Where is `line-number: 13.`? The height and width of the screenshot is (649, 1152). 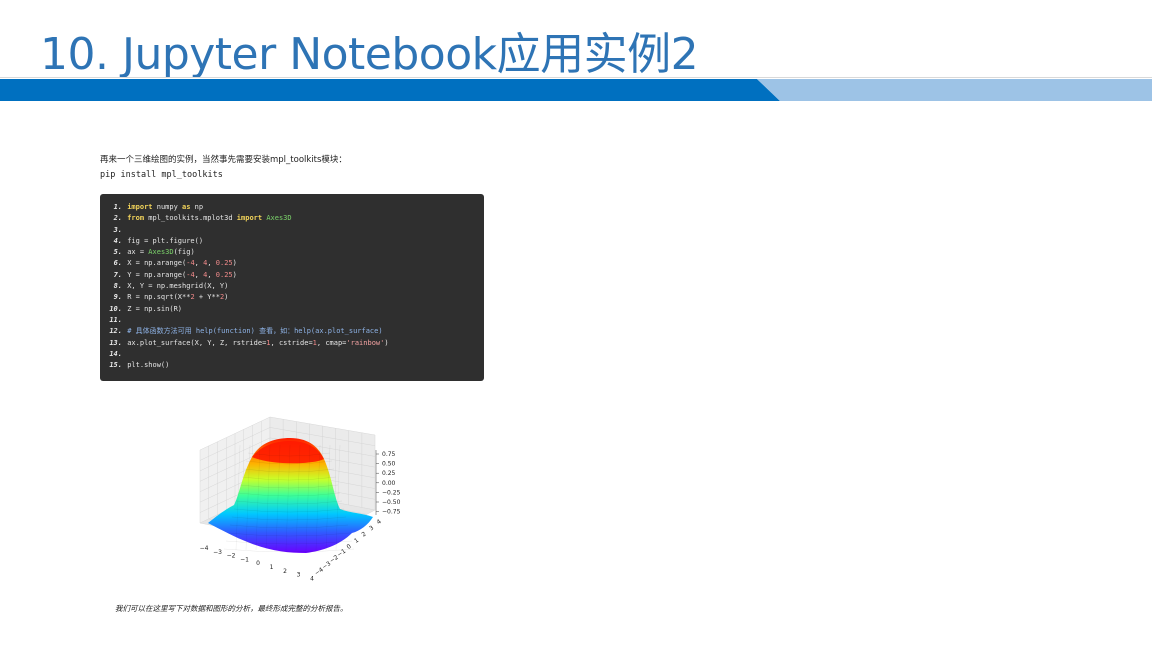 line-number: 13. is located at coordinates (115, 342).